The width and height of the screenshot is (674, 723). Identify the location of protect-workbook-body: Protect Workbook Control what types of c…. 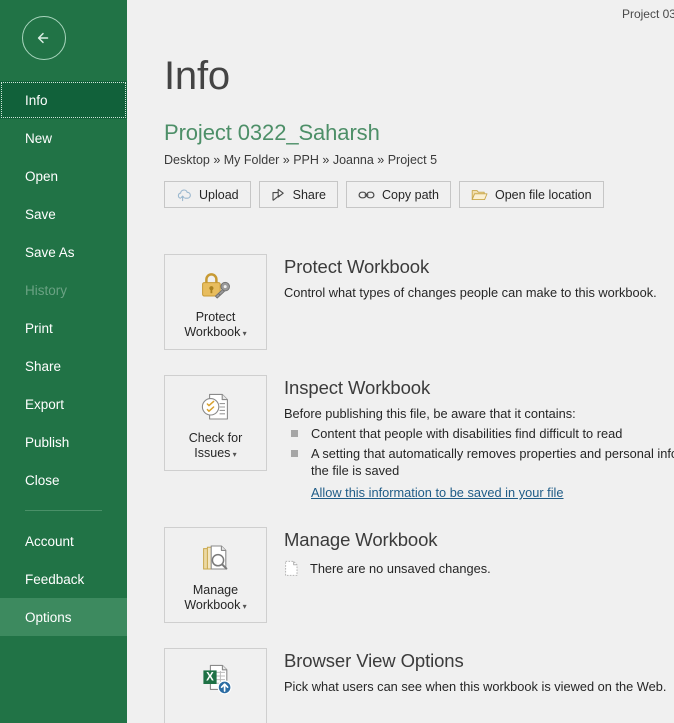
(470, 277).